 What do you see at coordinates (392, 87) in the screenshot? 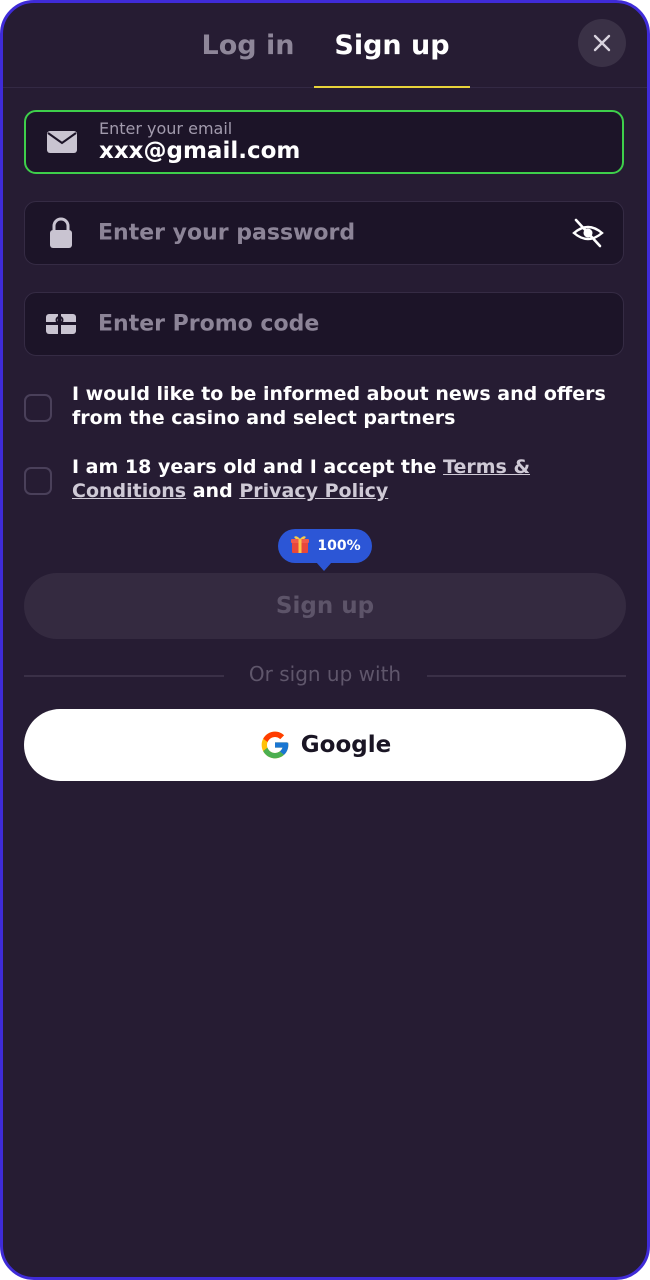
I see `active-tab-indicator` at bounding box center [392, 87].